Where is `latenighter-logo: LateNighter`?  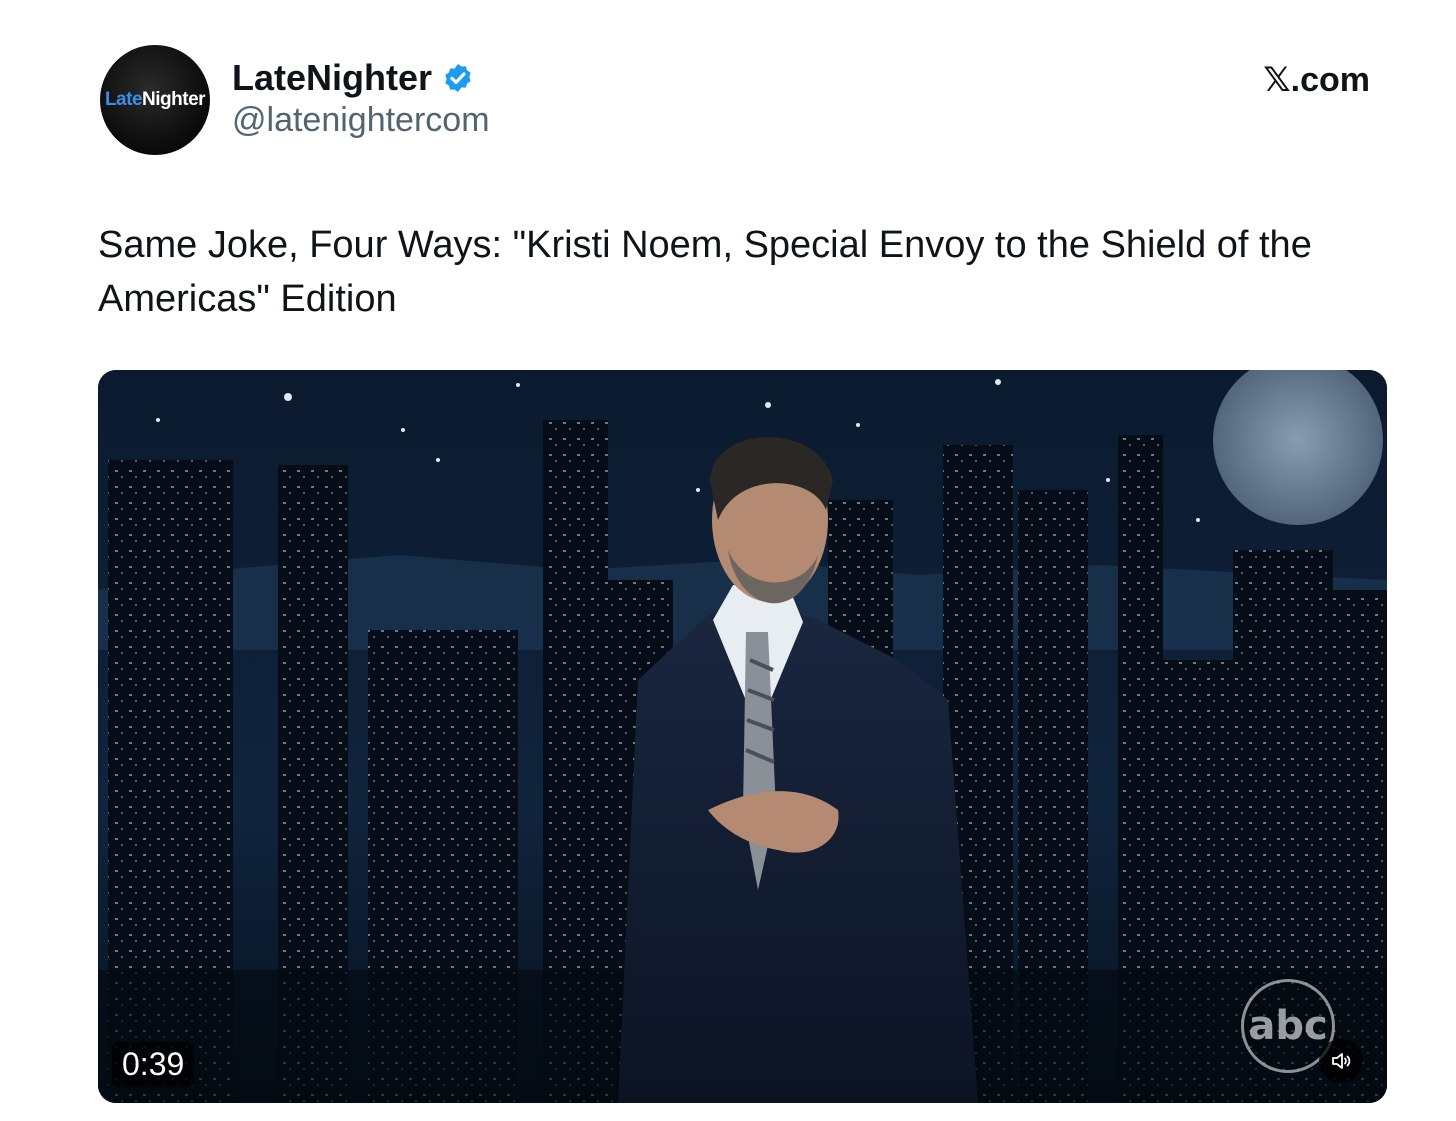
latenighter-logo: LateNighter is located at coordinates (155, 99).